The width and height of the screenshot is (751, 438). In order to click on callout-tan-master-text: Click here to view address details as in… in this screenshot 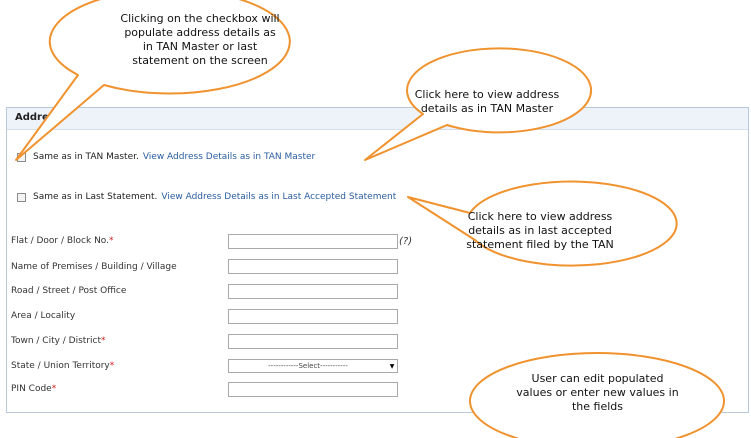, I will do `click(487, 101)`.